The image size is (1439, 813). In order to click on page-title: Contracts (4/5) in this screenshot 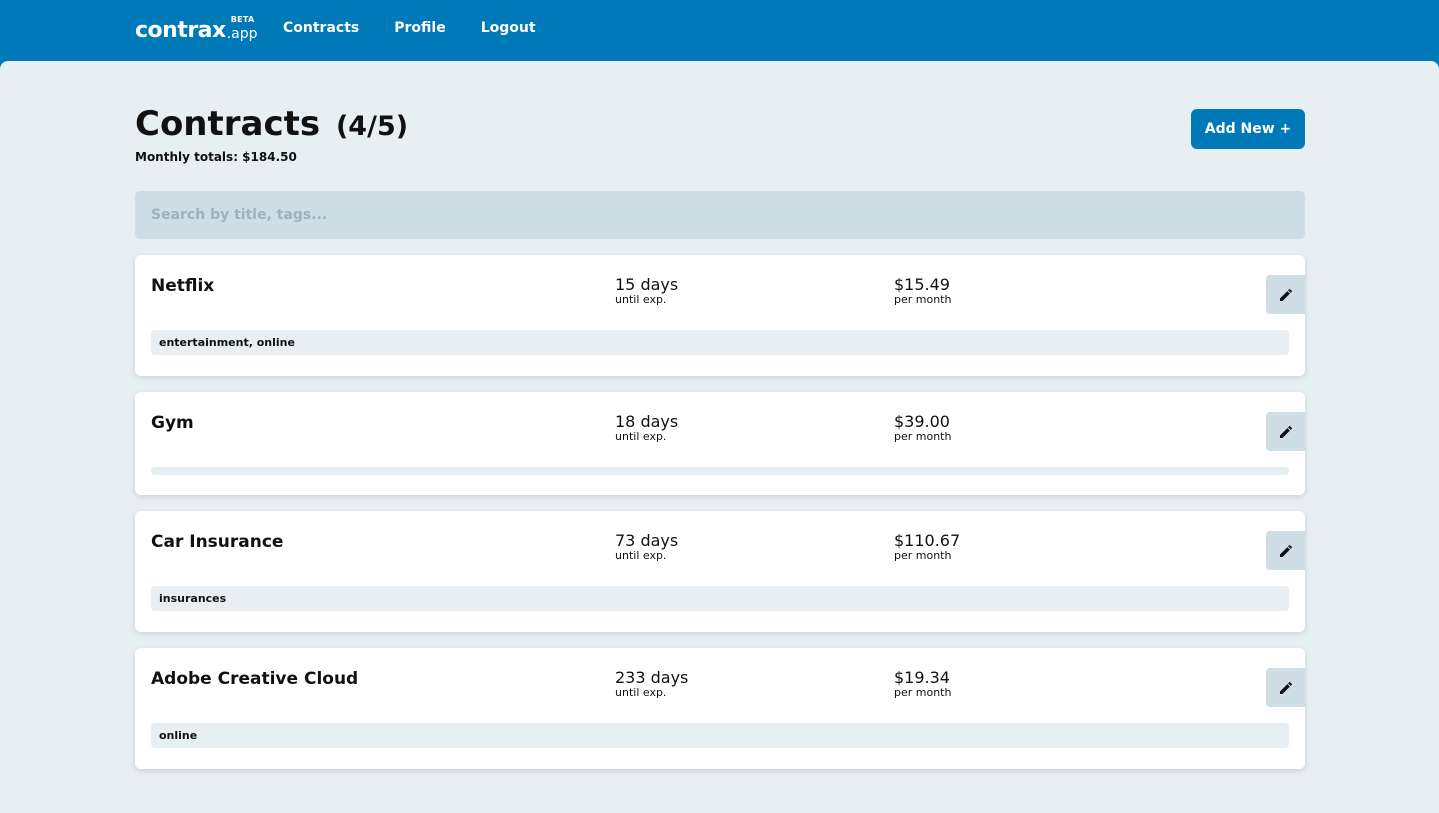, I will do `click(271, 125)`.